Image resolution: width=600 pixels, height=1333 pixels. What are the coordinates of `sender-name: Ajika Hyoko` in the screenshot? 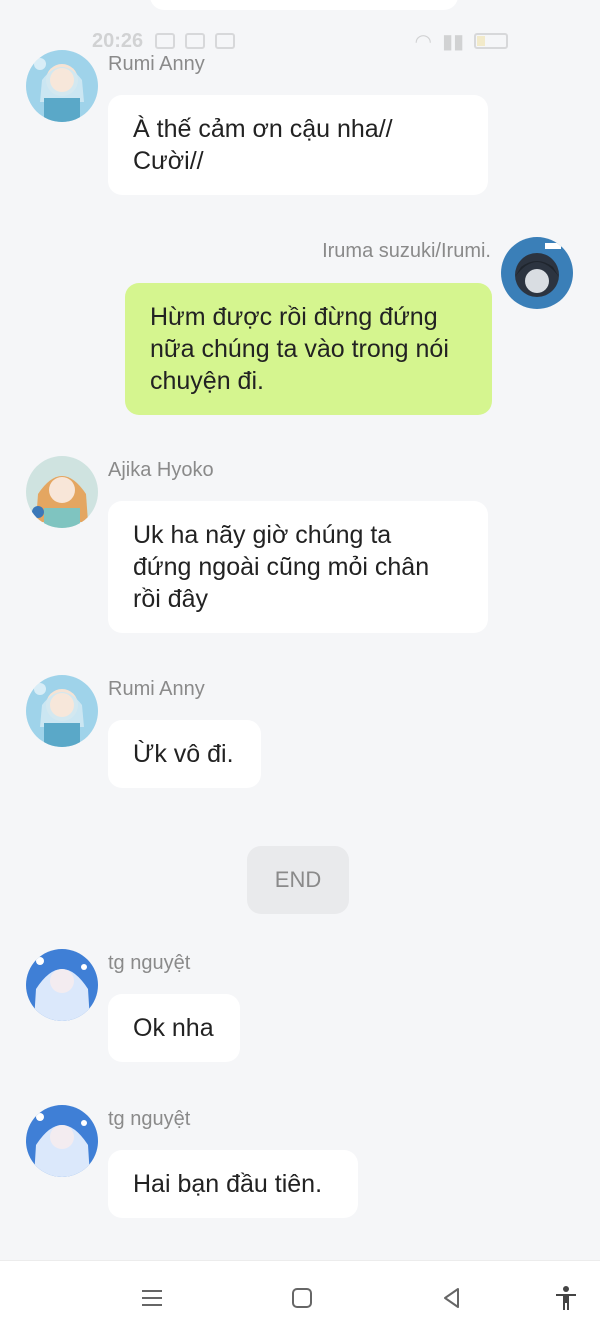 It's located at (161, 470).